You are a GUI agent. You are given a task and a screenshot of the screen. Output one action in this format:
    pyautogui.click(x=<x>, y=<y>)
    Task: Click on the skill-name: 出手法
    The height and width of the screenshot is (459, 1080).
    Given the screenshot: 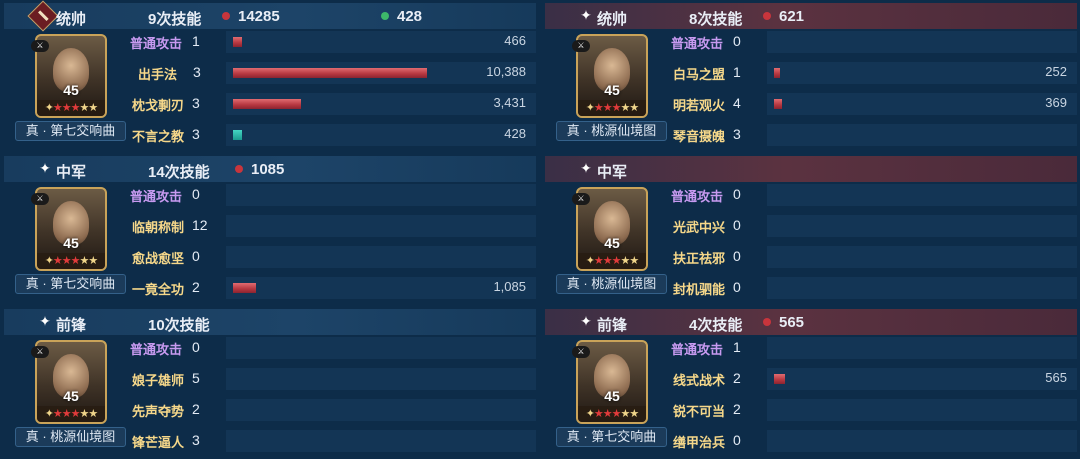 What is the action you would take?
    pyautogui.click(x=157, y=73)
    